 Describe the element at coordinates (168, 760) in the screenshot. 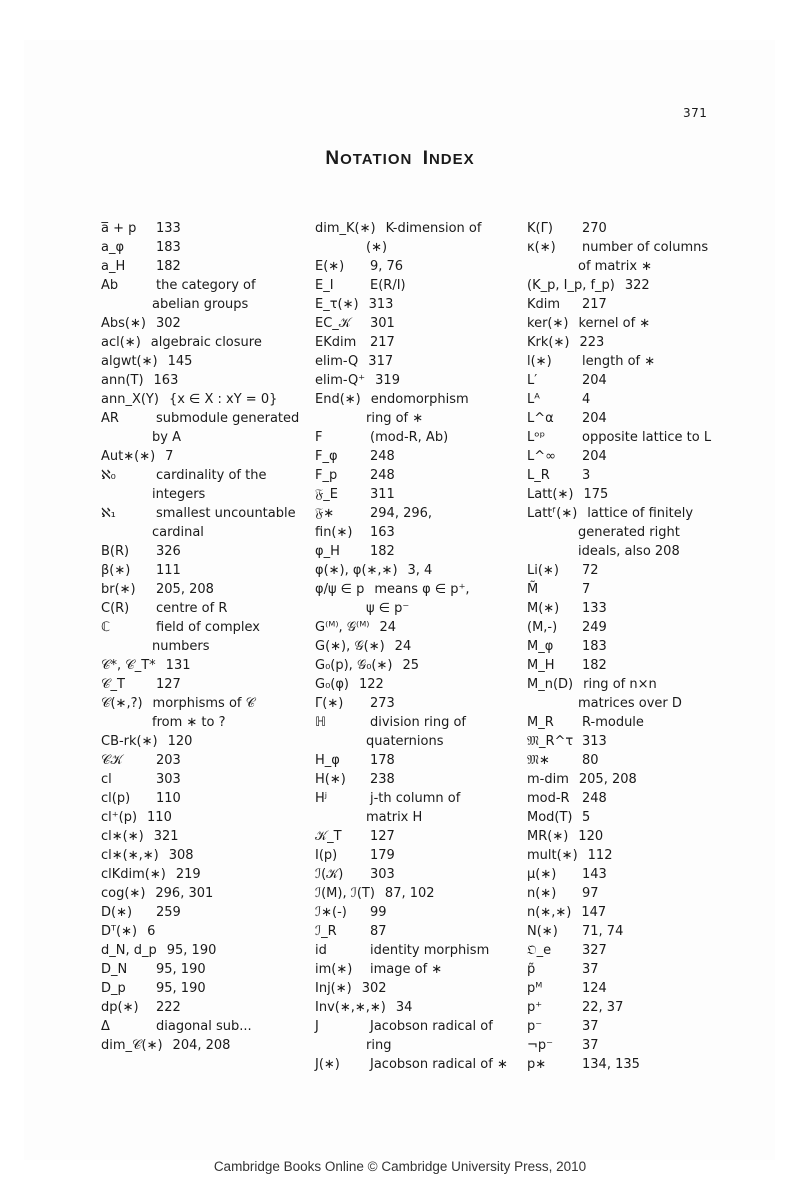

I see `entry-reference: 203` at that location.